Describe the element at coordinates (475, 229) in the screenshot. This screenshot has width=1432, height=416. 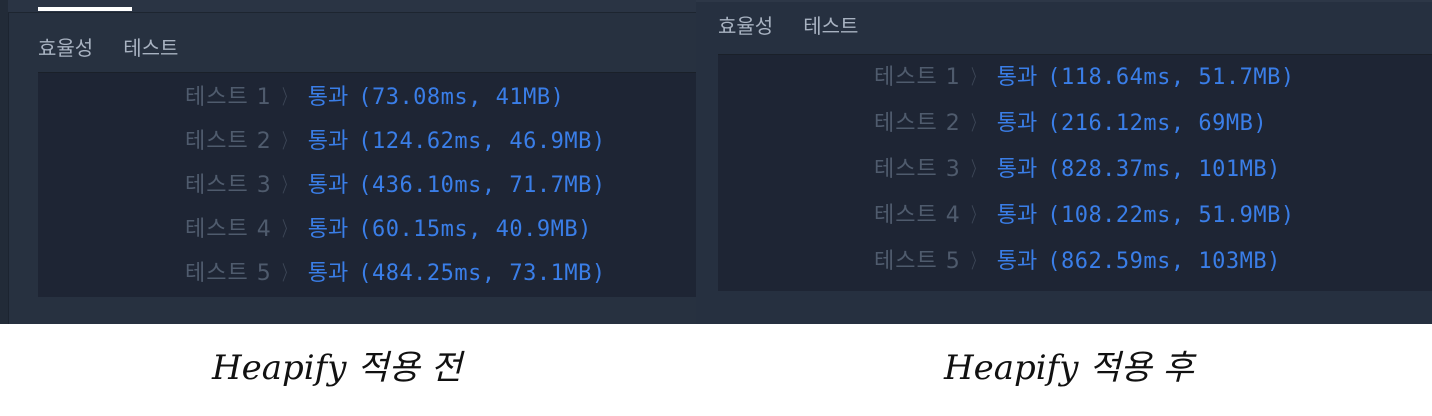
I see `test-detail: (60.15ms, 40.9MB)` at that location.